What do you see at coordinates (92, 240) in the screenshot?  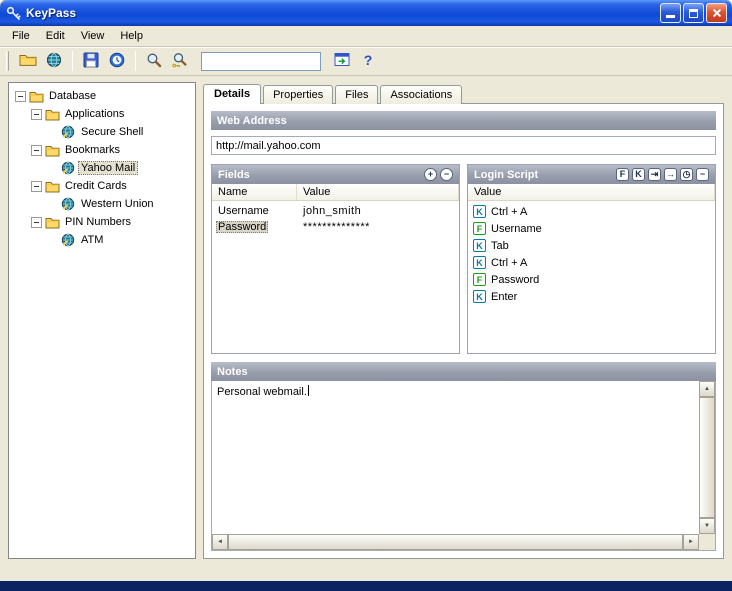 I see `tree-item-label: ATM` at bounding box center [92, 240].